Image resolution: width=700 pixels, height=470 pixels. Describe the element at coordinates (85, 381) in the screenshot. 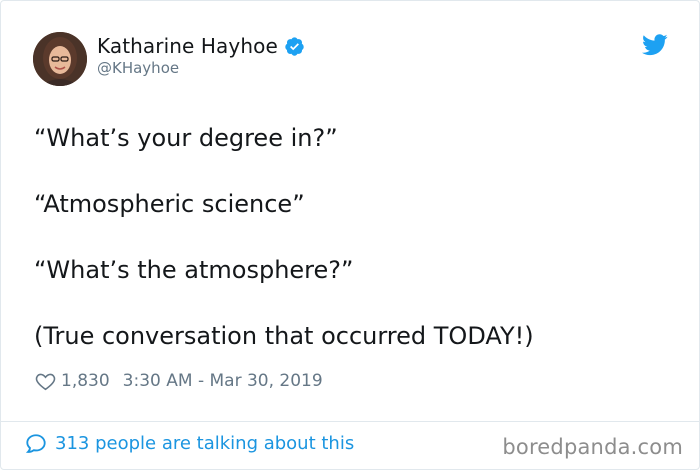

I see `like-count: 1,830` at that location.